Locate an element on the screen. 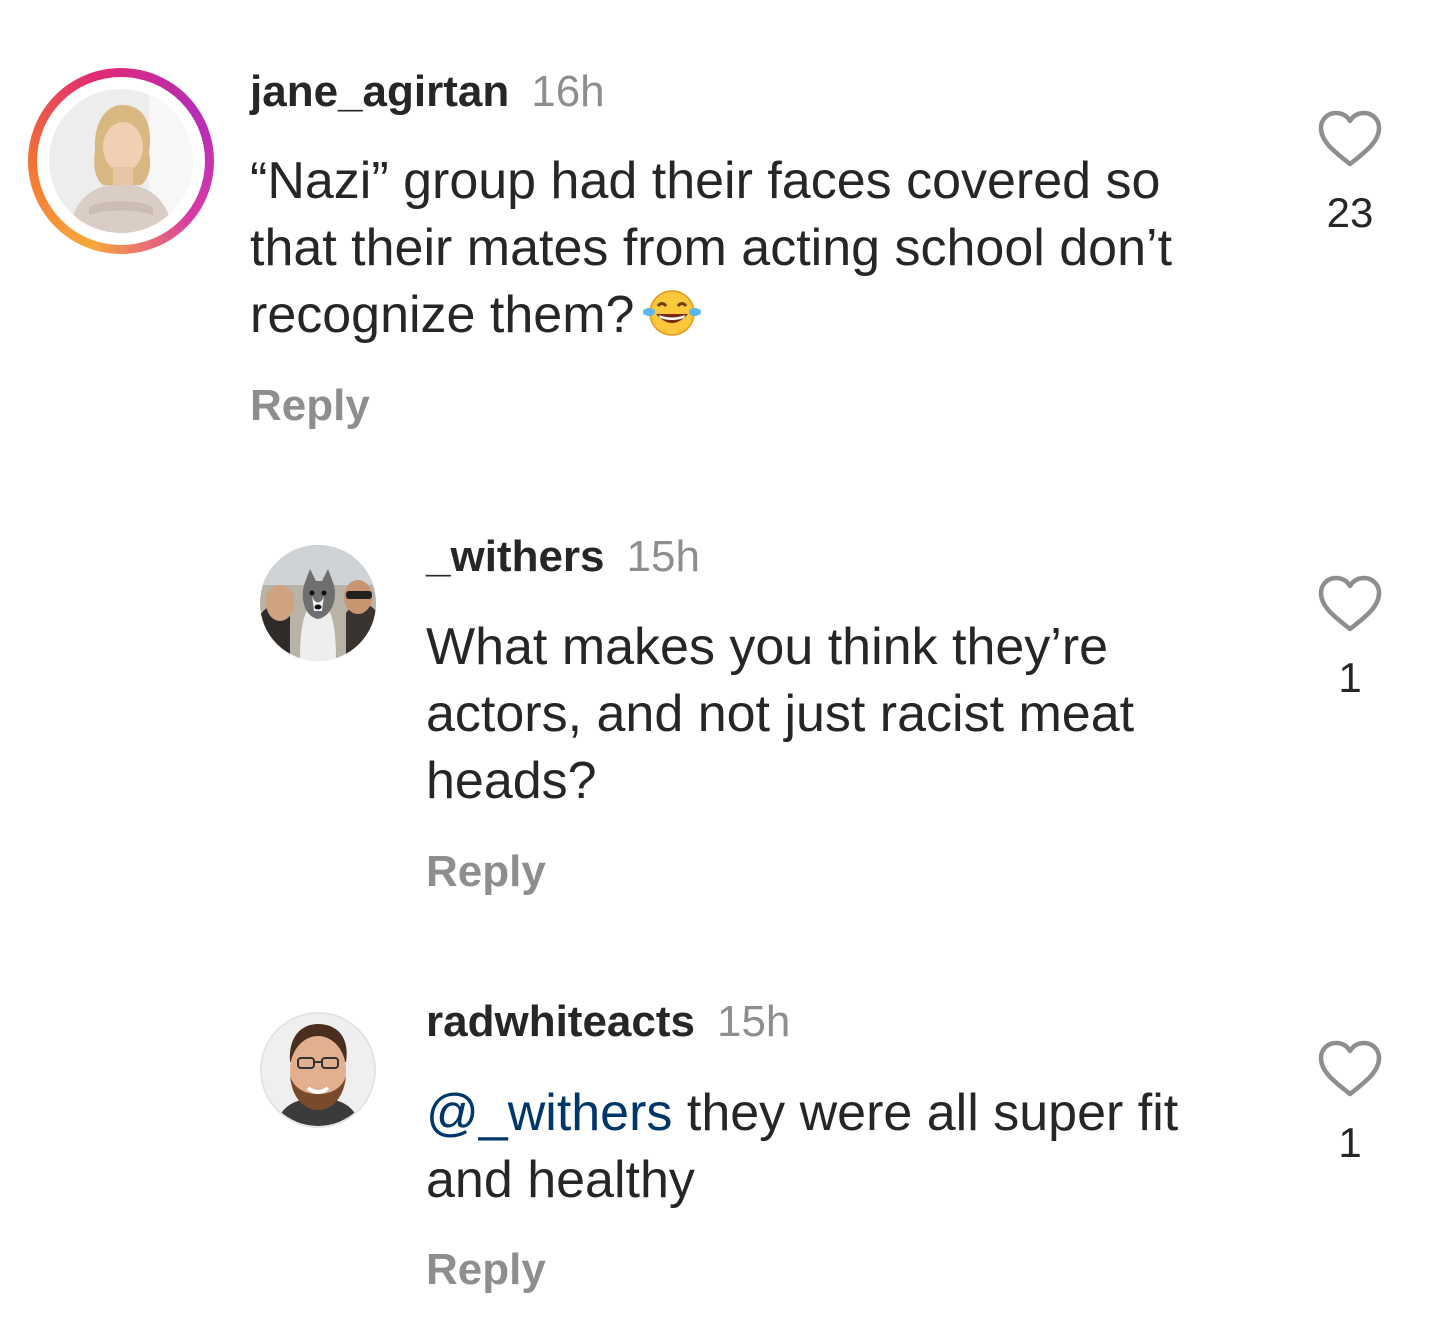  username: radwhiteacts is located at coordinates (560, 1021).